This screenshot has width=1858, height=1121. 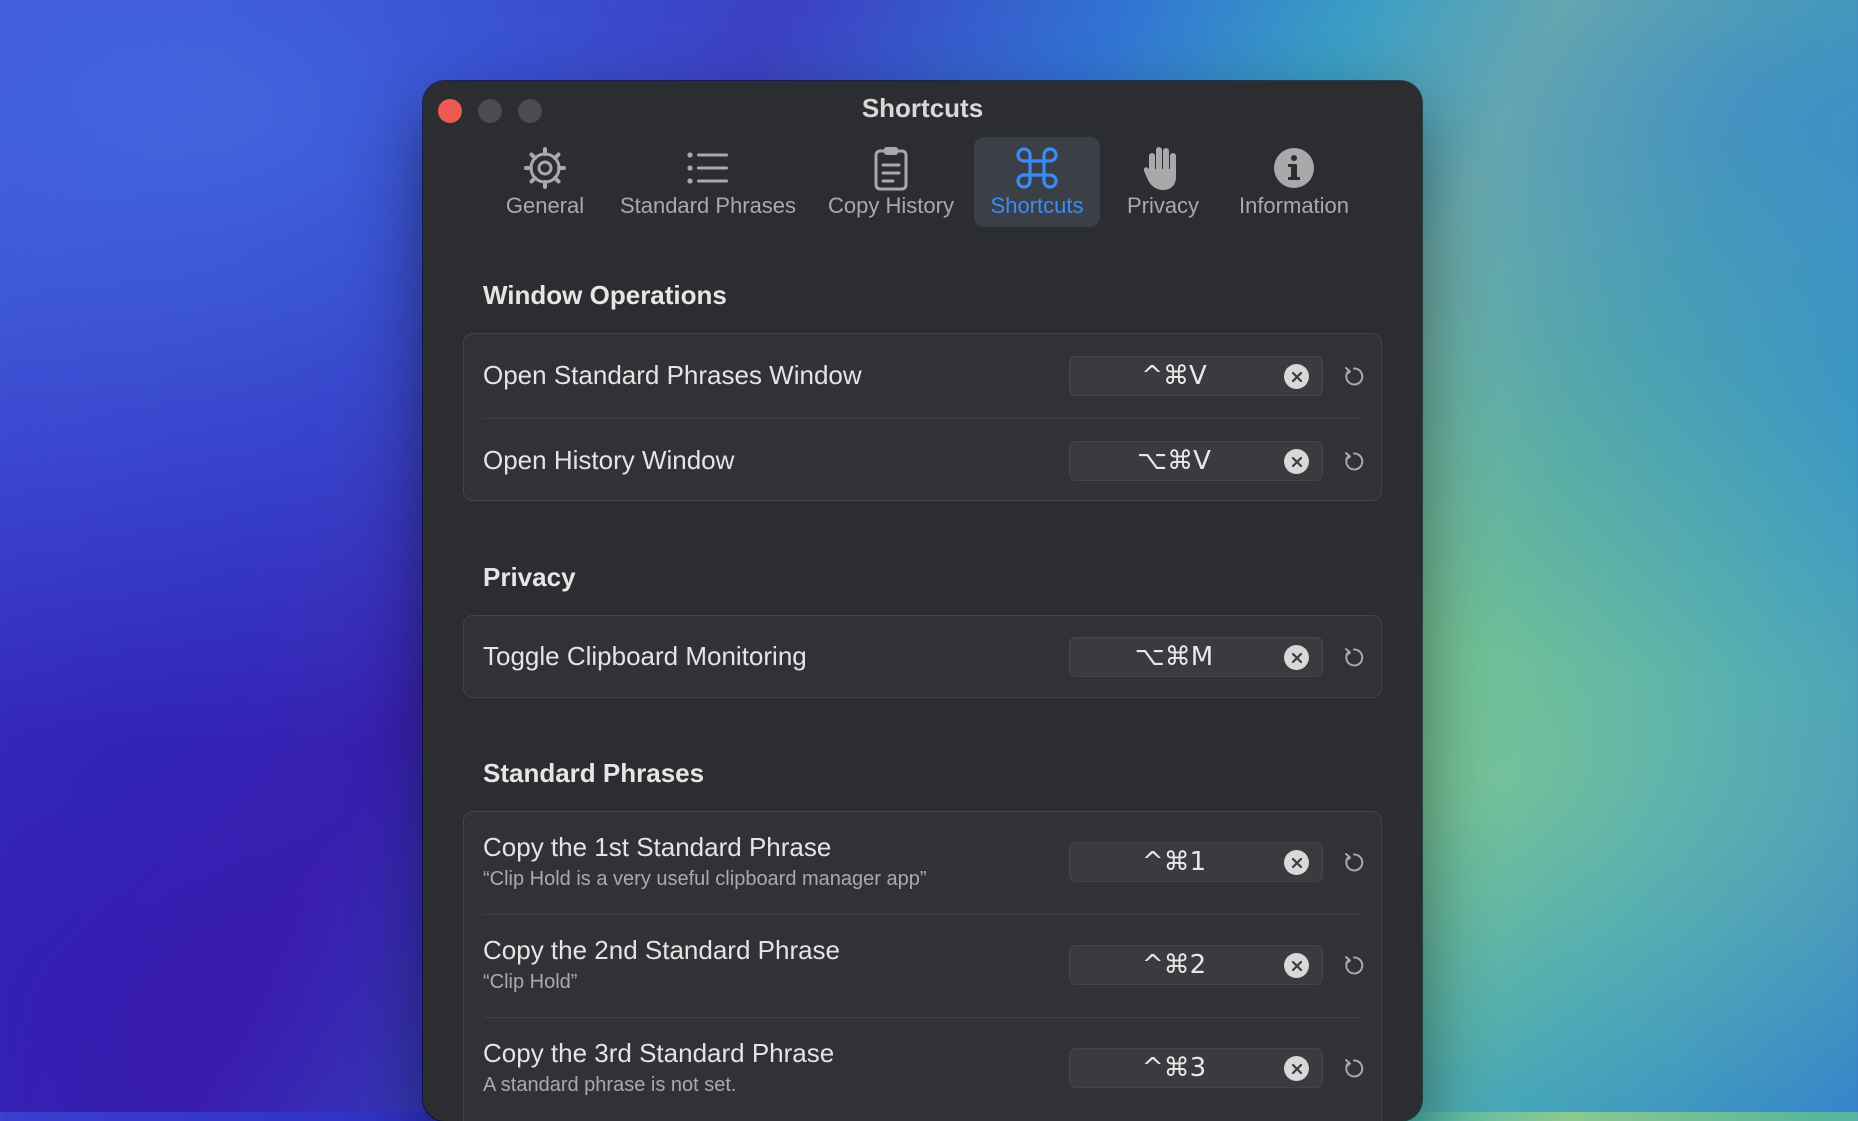 I want to click on section-title-window-operations: Window Operations, so click(x=605, y=295).